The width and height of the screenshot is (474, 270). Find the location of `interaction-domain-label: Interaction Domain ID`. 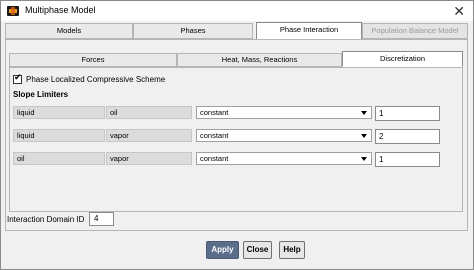

interaction-domain-label: Interaction Domain ID is located at coordinates (46, 219).